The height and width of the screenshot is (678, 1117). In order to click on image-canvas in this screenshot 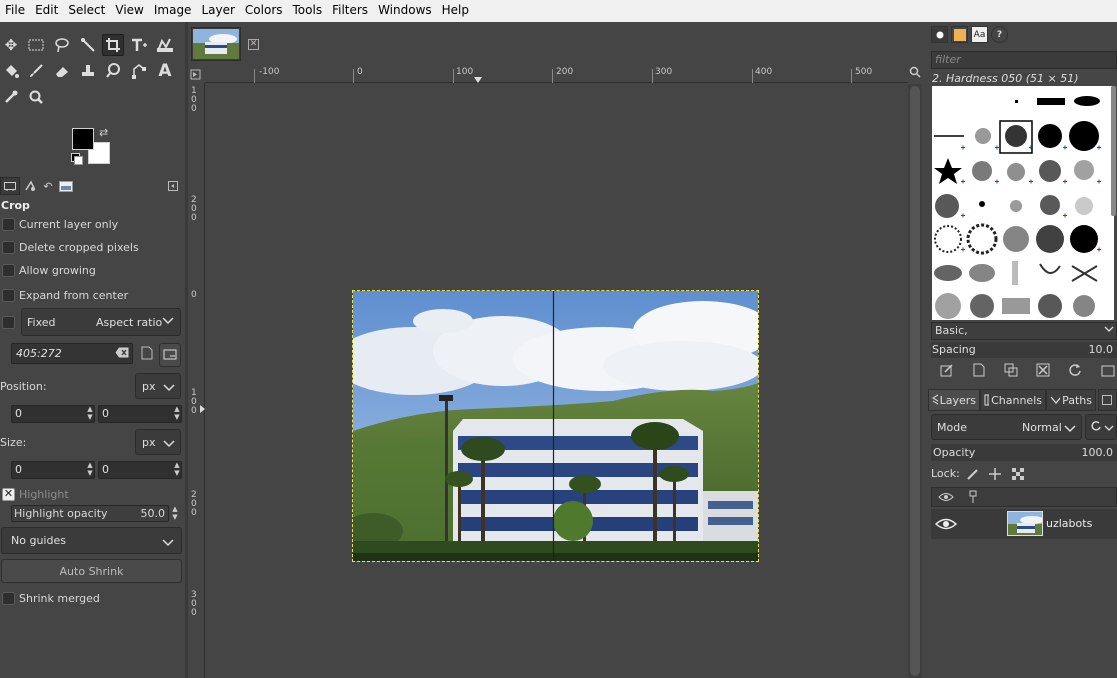, I will do `click(555, 426)`.